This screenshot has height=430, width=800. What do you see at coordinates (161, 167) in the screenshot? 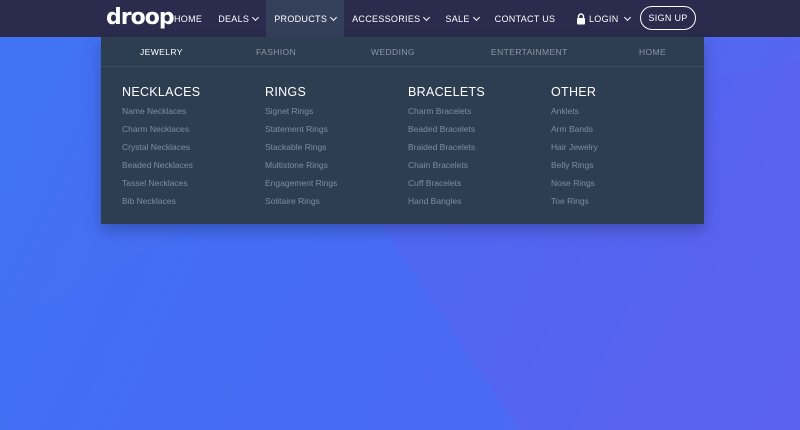
I see `menu-link: Beaded Necklaces` at bounding box center [161, 167].